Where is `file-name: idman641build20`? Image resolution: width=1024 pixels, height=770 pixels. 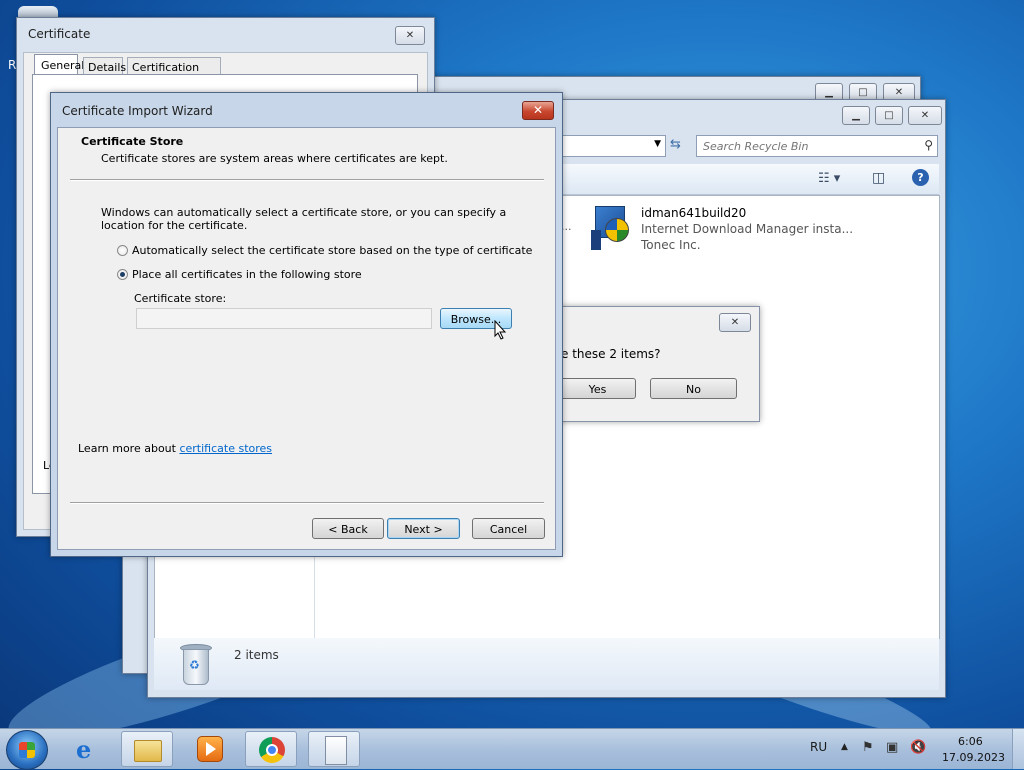 file-name: idman641build20 is located at coordinates (694, 213).